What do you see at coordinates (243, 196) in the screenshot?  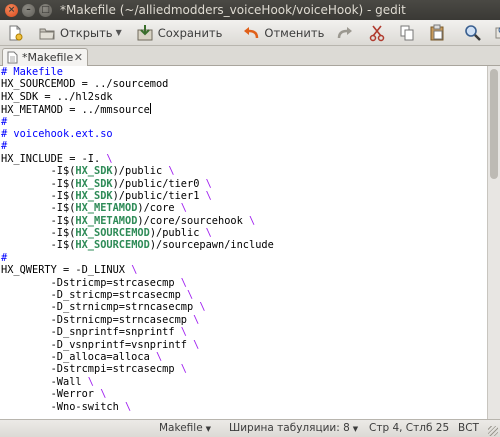 I see `code-line: -I$(HX_SDK)/public/tier1 \` at bounding box center [243, 196].